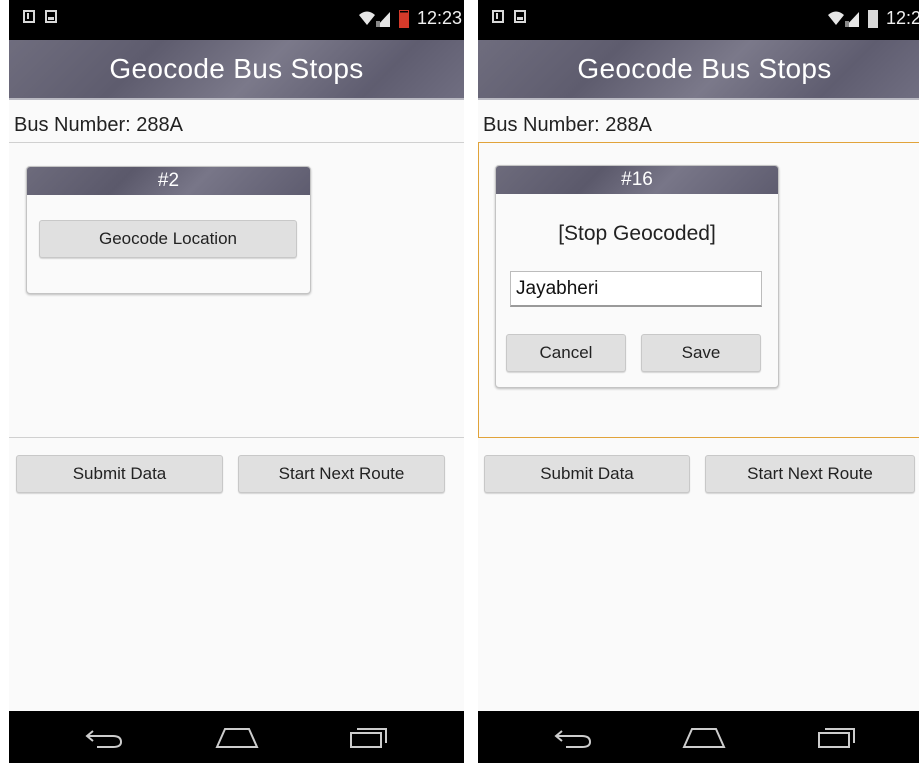 This screenshot has height=763, width=919. I want to click on clock: 12:23, so click(439, 18).